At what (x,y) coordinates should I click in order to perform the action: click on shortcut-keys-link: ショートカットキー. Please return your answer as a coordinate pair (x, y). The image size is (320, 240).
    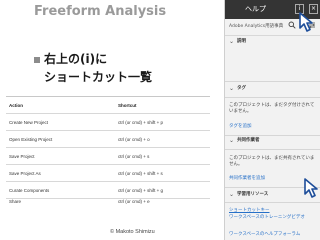
    Looking at the image, I should click on (249, 211).